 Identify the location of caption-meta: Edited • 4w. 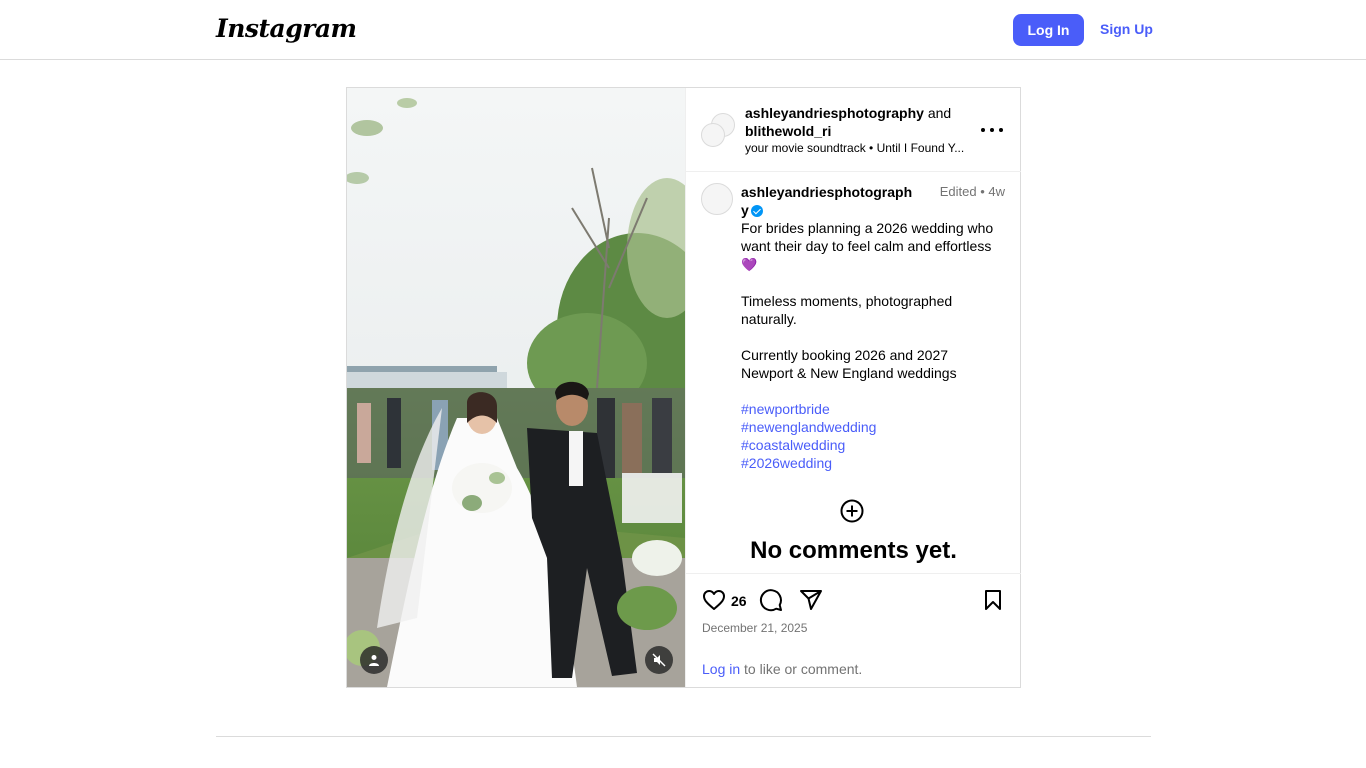
(972, 191).